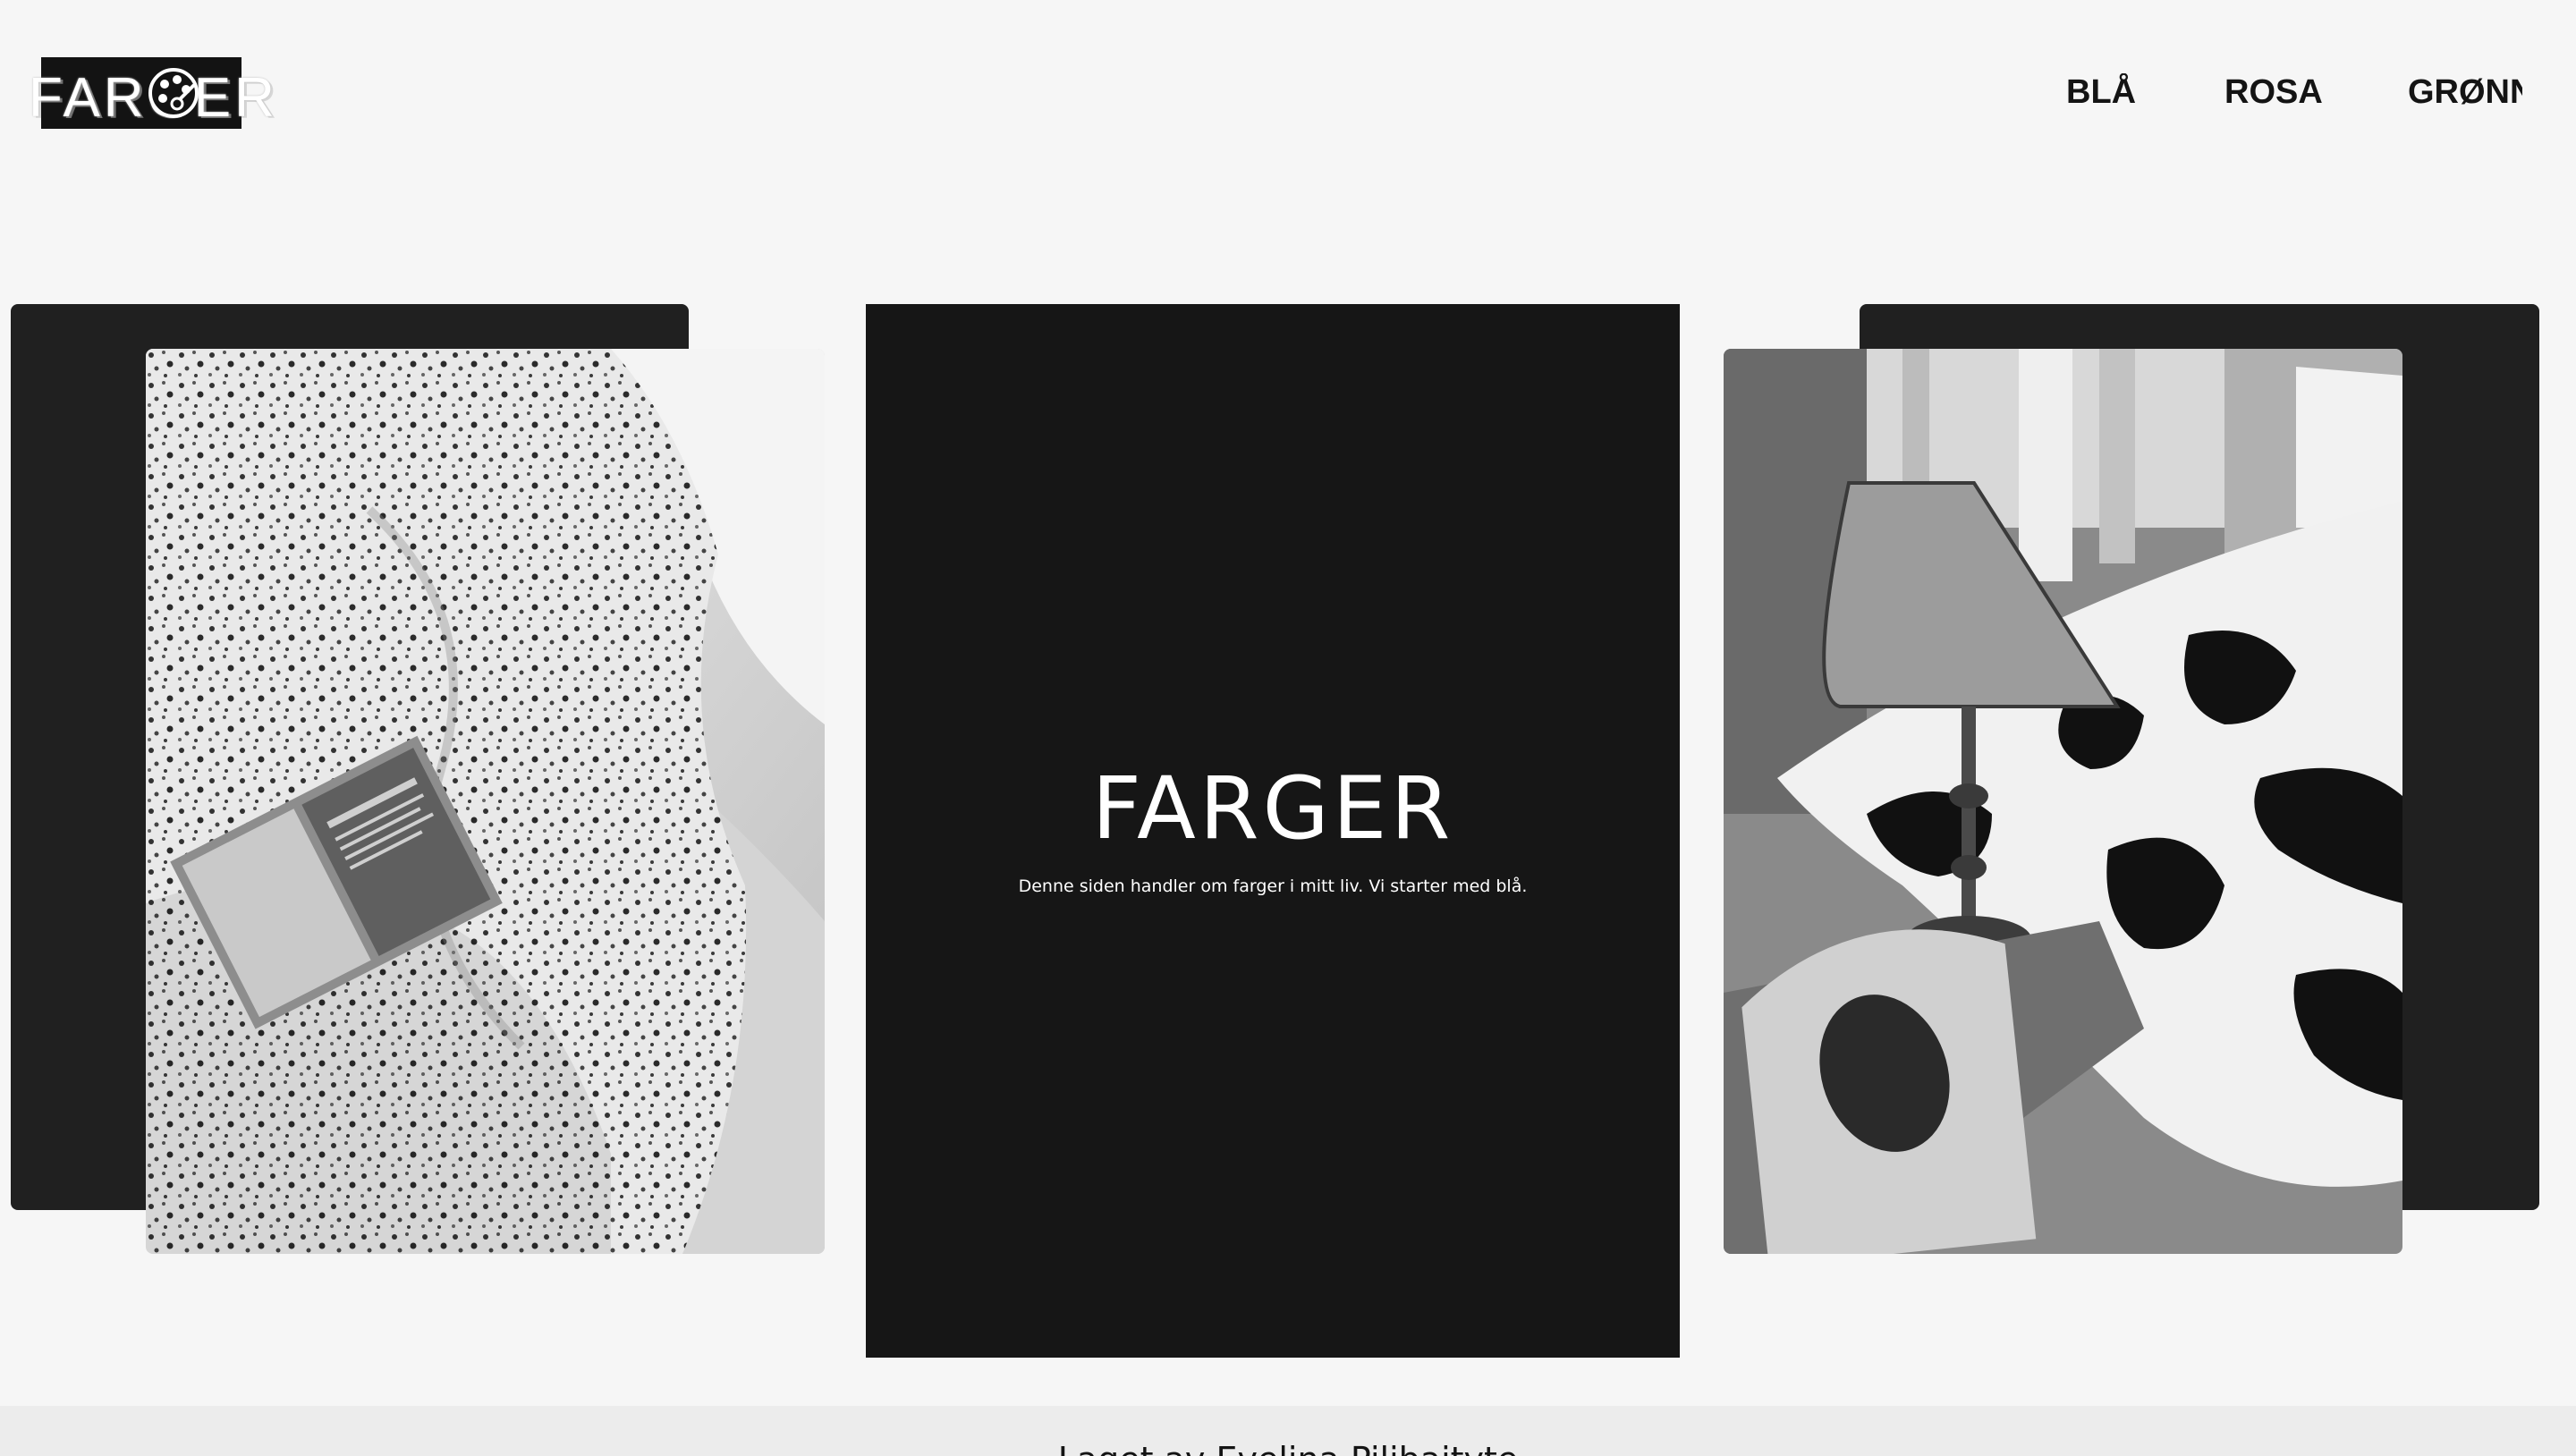 This screenshot has width=2576, height=1456. I want to click on hero-title: FARGER, so click(1272, 808).